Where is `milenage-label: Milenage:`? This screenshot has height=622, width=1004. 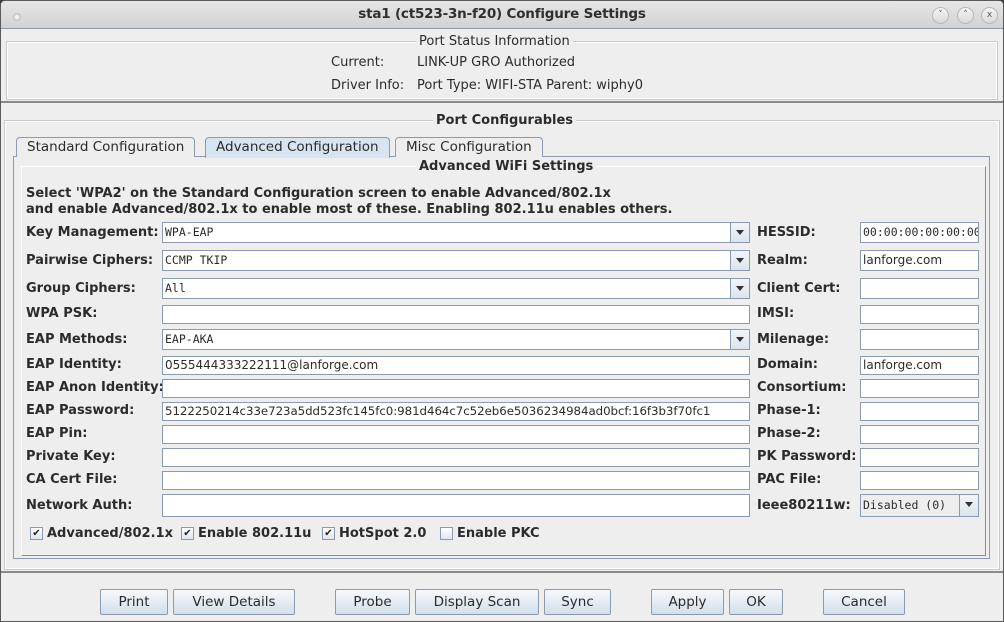 milenage-label: Milenage: is located at coordinates (793, 339).